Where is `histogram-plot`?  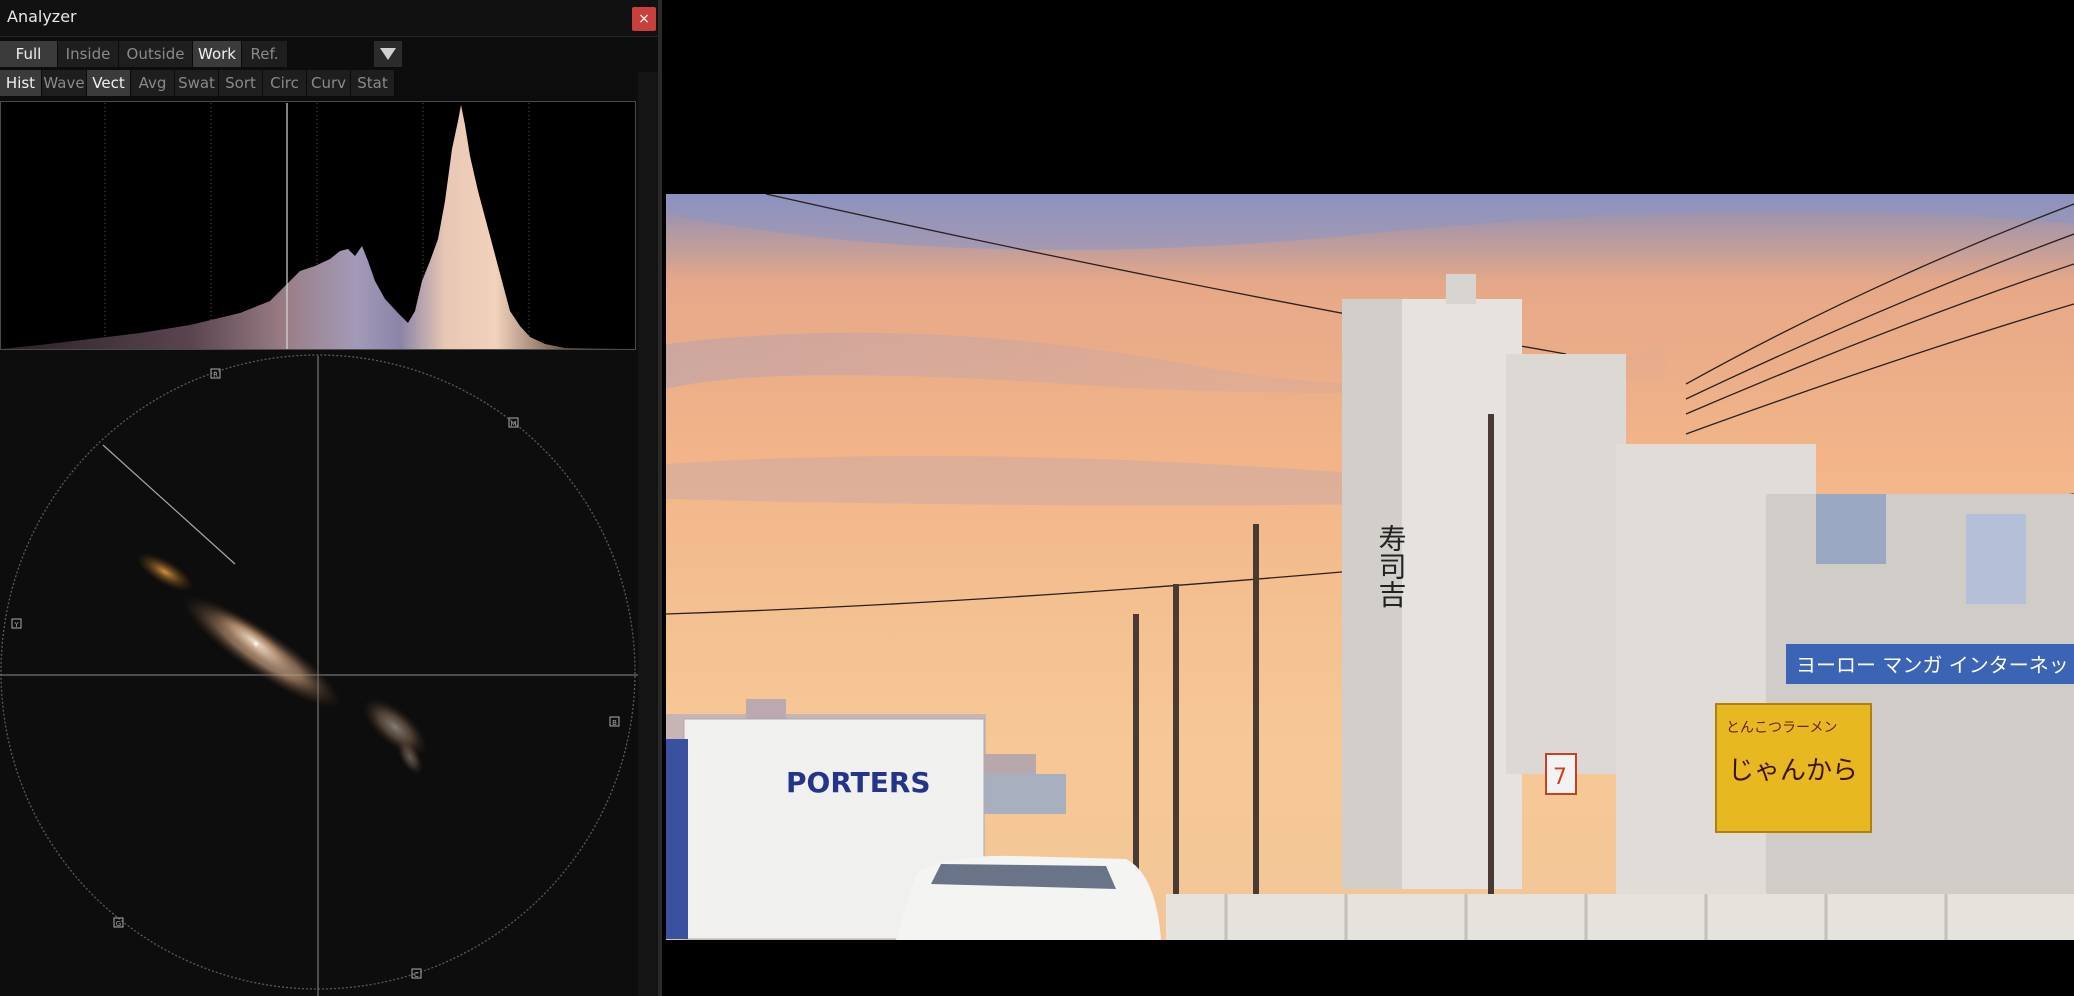 histogram-plot is located at coordinates (318, 225).